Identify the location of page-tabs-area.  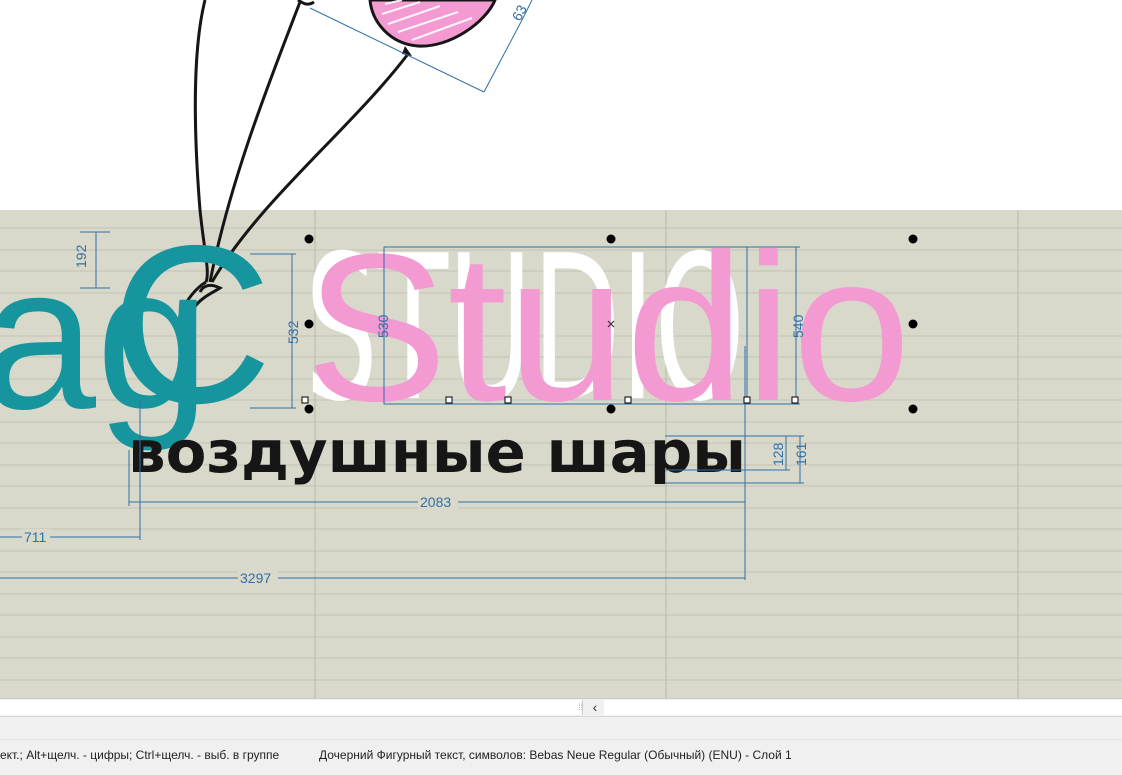
(291, 707).